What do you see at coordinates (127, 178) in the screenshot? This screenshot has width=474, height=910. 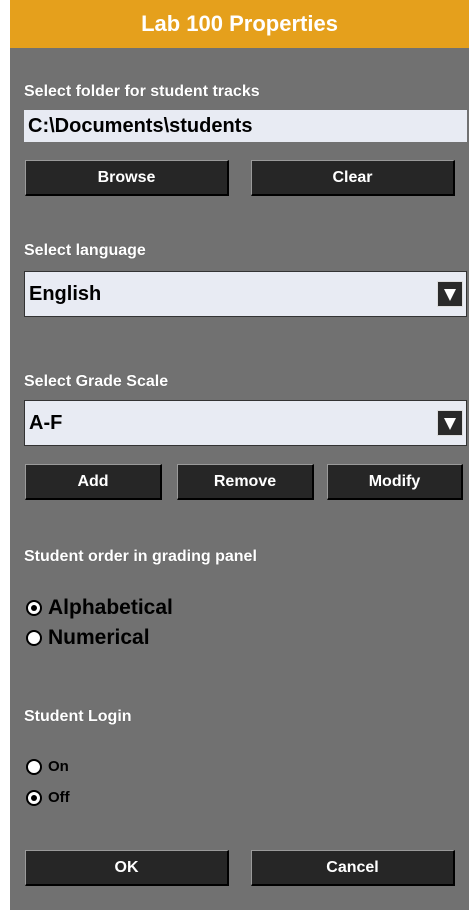 I see `browse-button: Browse` at bounding box center [127, 178].